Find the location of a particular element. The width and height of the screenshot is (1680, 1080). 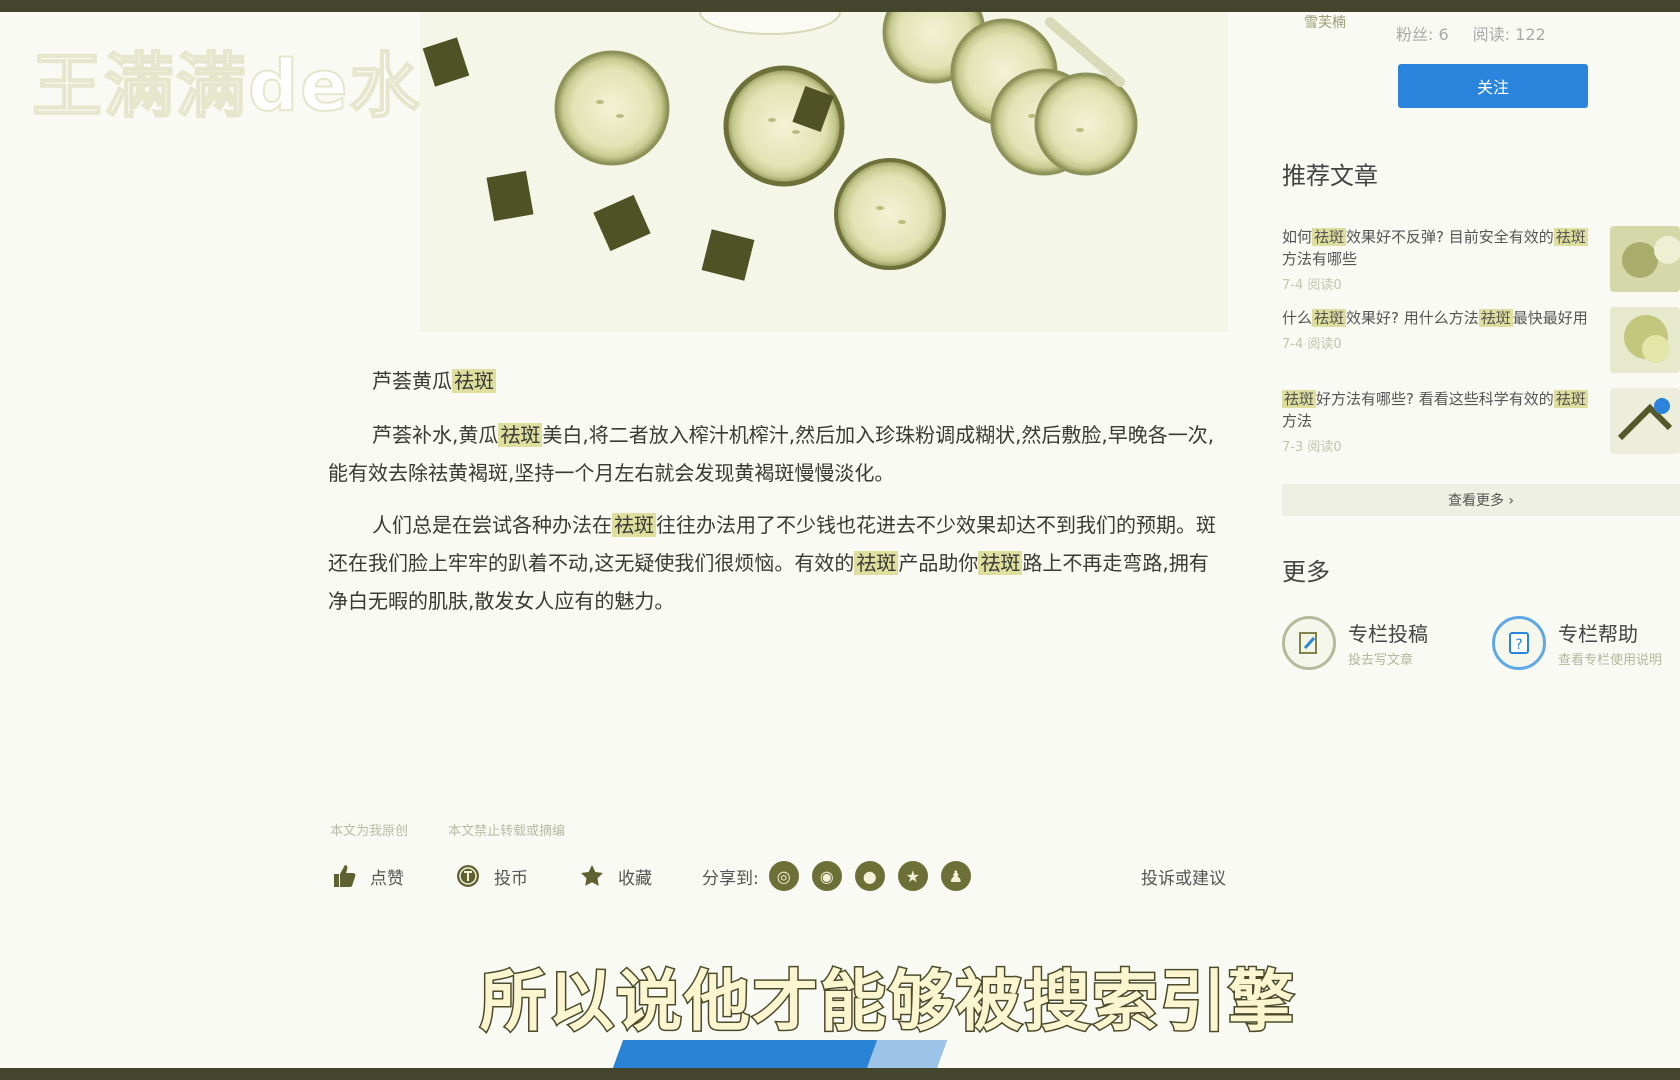

help-sub: 查看专栏使用说明 is located at coordinates (1610, 660).